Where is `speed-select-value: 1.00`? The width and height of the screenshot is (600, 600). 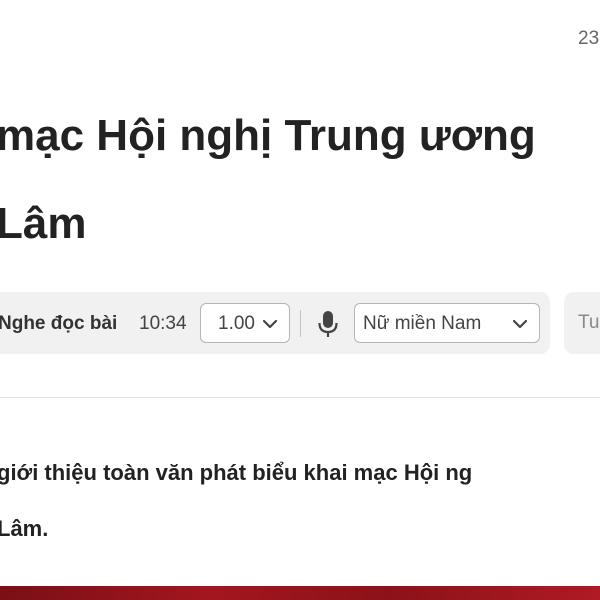
speed-select-value: 1.00 is located at coordinates (236, 323).